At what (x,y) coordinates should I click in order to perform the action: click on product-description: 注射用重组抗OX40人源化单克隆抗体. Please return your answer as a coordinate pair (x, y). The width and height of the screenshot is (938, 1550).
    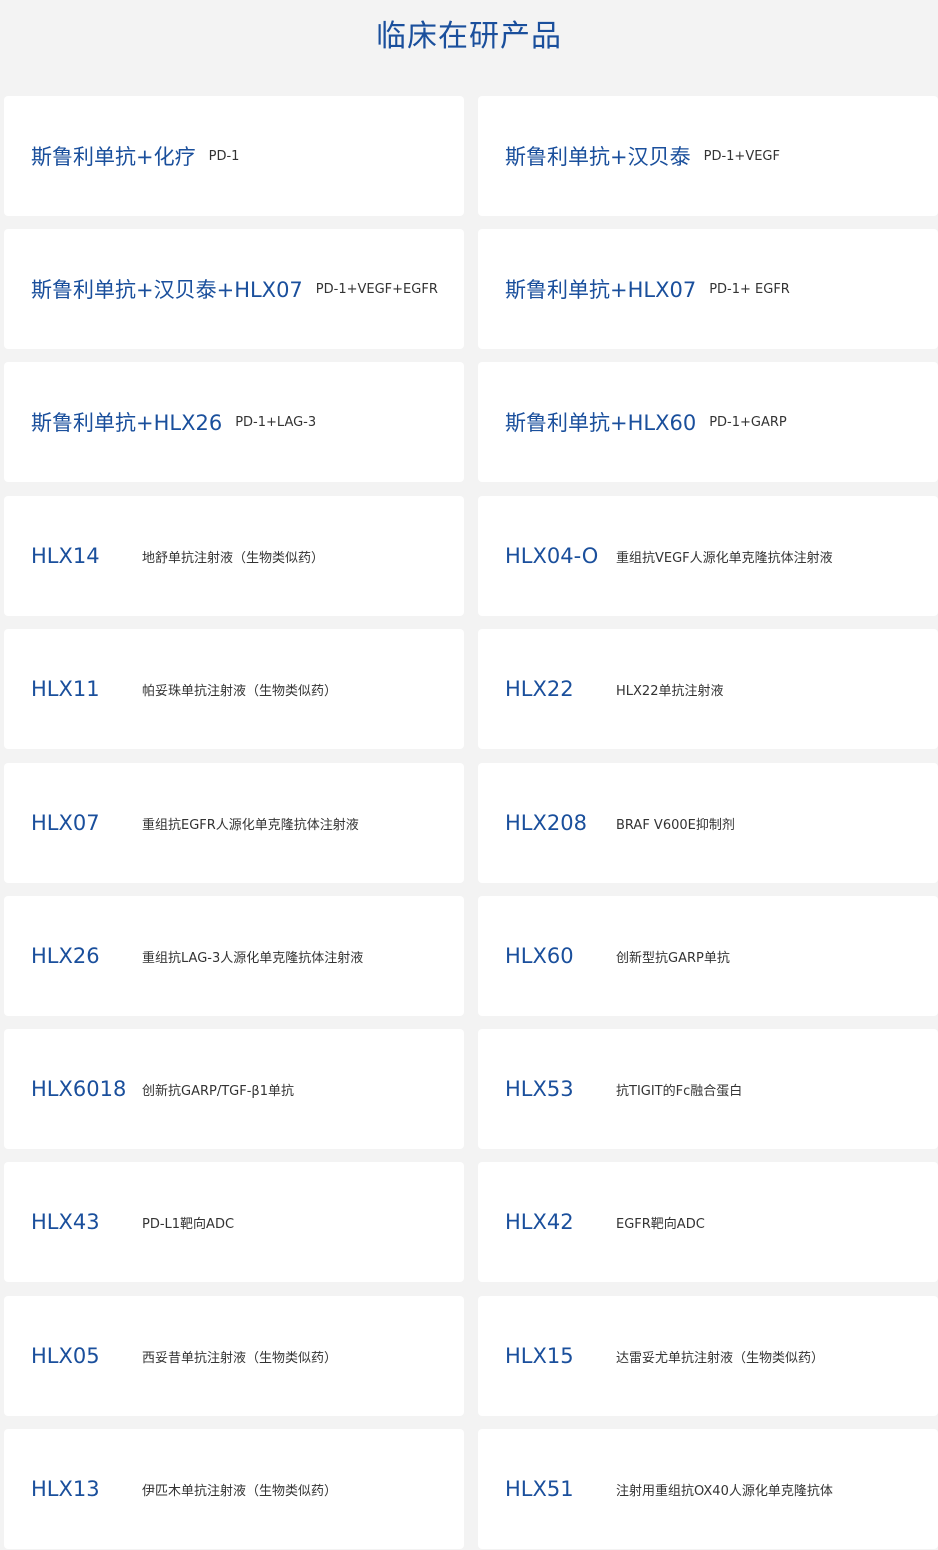
    Looking at the image, I should click on (724, 1491).